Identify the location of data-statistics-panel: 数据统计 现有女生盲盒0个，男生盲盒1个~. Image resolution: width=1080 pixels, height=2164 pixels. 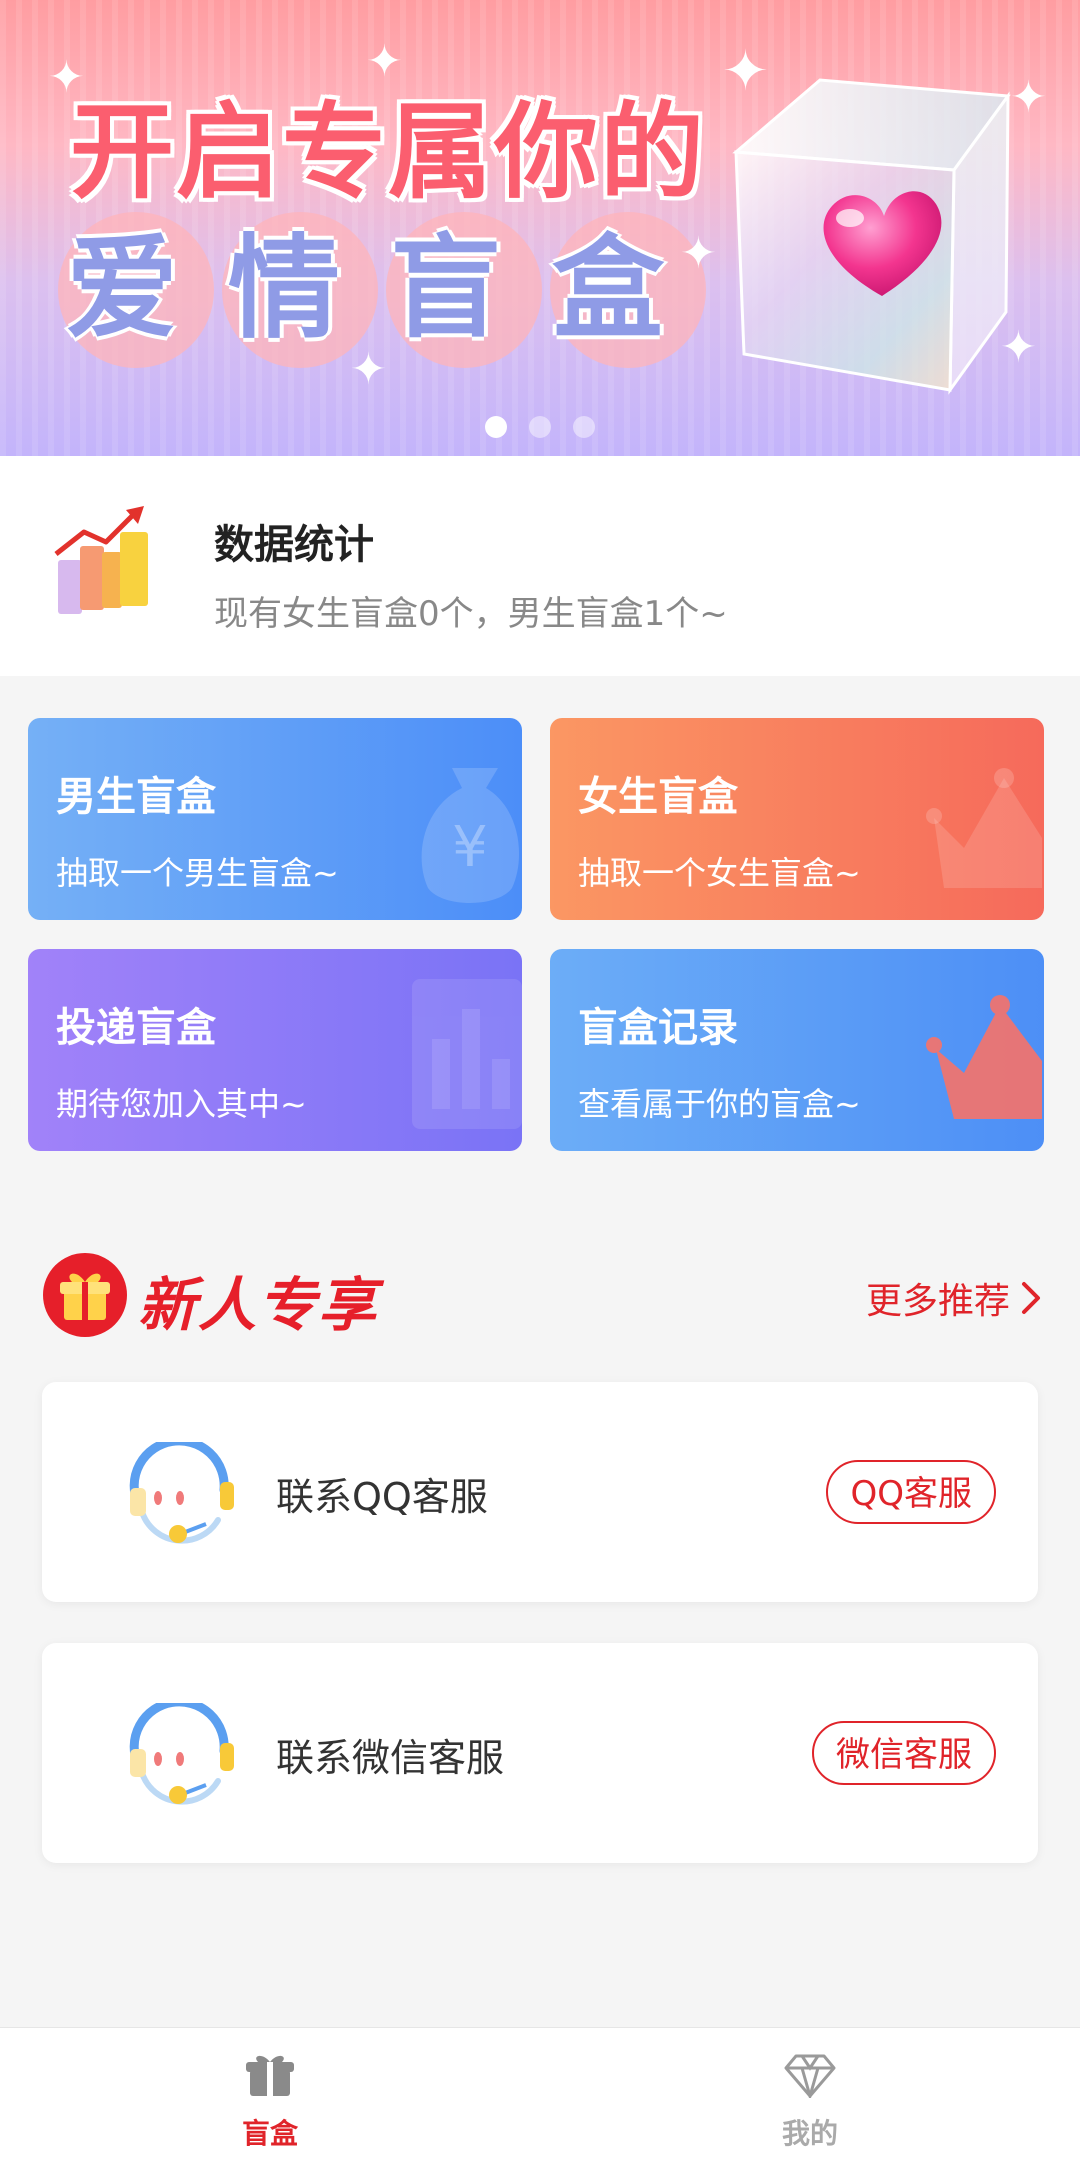
(540, 566).